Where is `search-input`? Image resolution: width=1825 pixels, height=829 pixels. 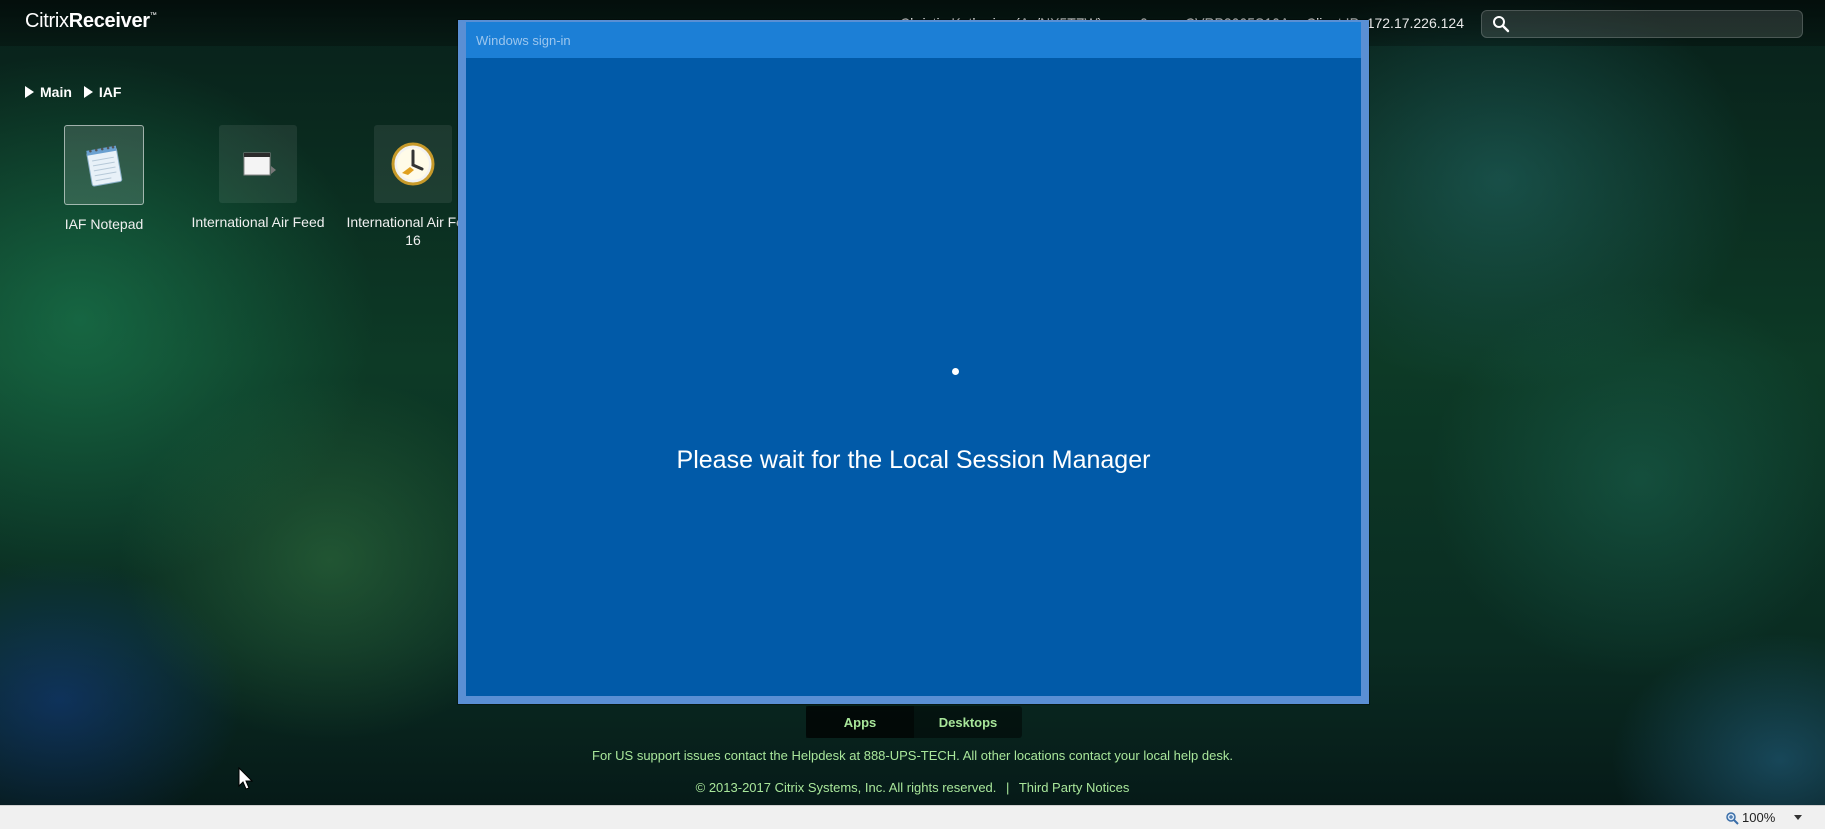
search-input is located at coordinates (1658, 25).